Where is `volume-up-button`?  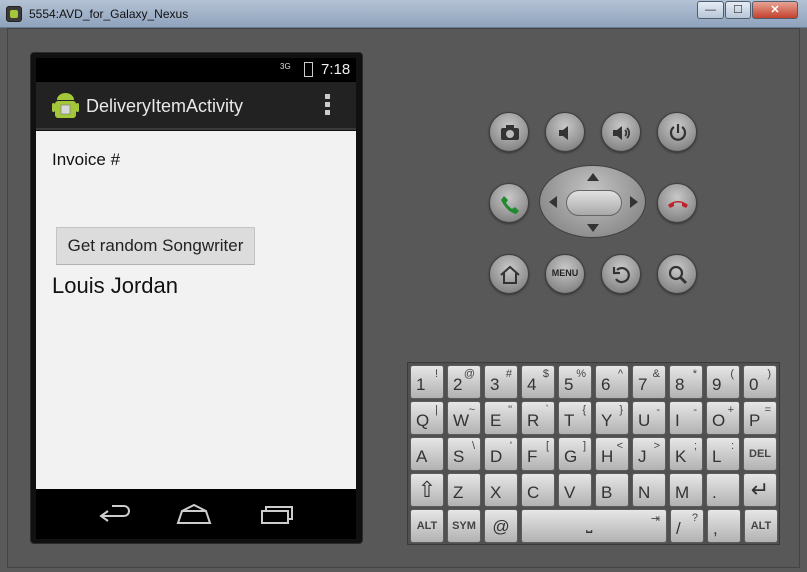 volume-up-button is located at coordinates (621, 132).